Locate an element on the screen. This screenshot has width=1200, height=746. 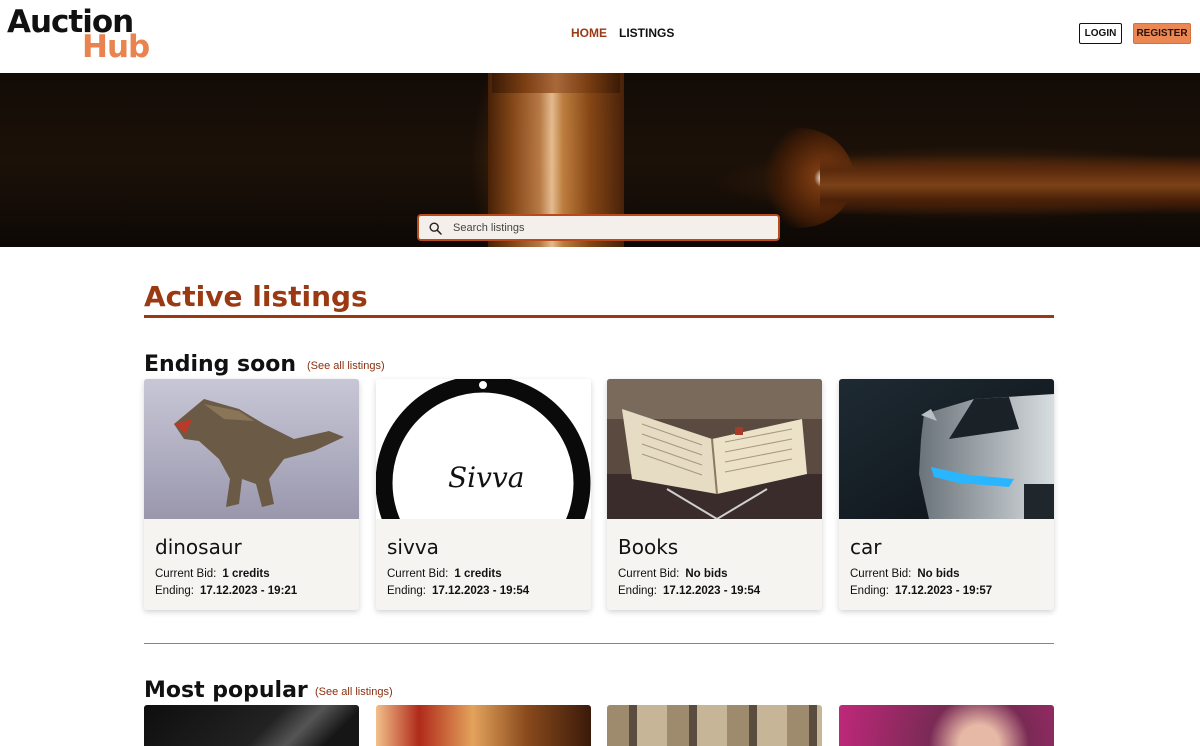
ending-value: 17.12.2023 - 19:21 is located at coordinates (249, 591).